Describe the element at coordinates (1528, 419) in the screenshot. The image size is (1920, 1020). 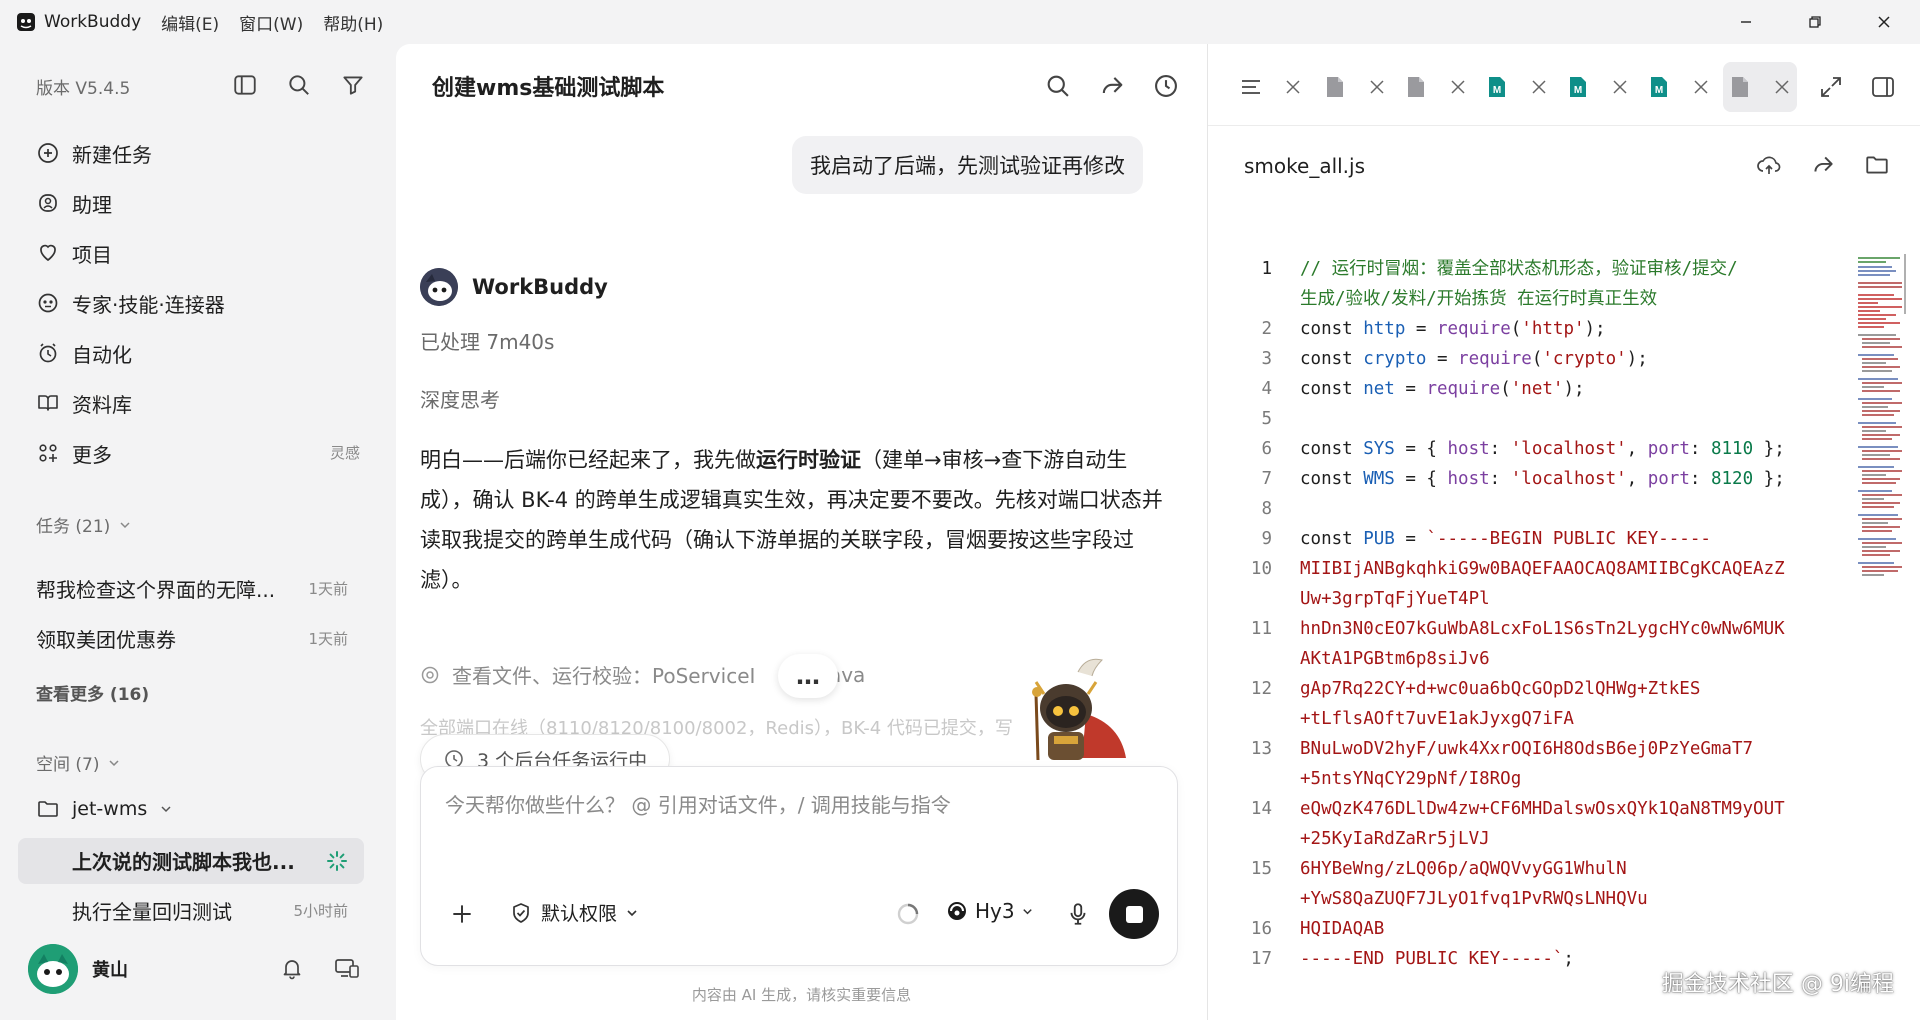
I see `code-line: 5` at that location.